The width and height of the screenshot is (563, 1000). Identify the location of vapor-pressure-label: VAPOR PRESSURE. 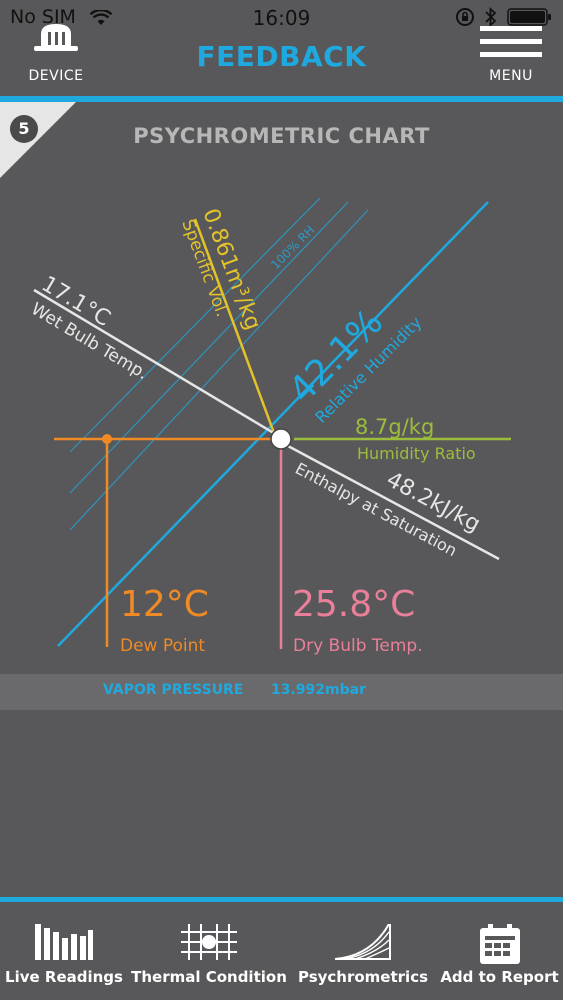
(173, 690).